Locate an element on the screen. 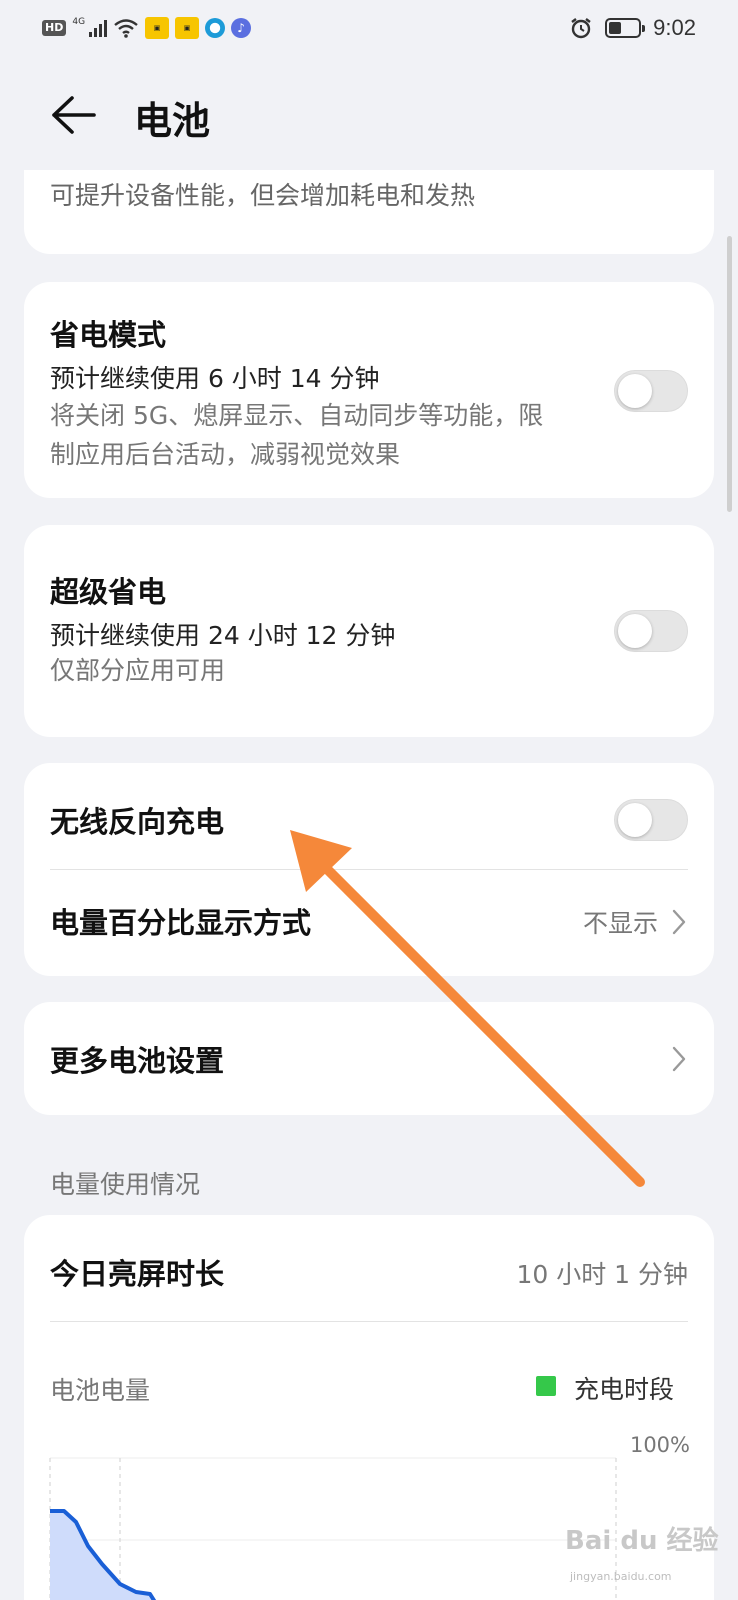  wifi-icon is located at coordinates (126, 28).